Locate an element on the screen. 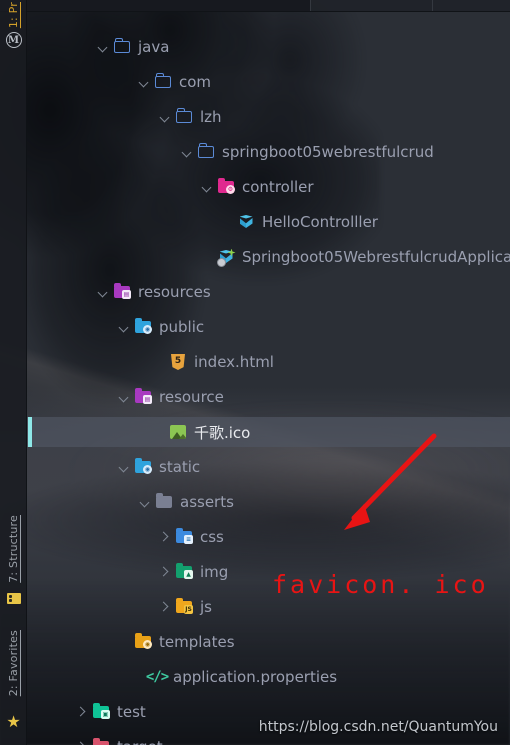  tree-node-icon: ▲ is located at coordinates (184, 571).